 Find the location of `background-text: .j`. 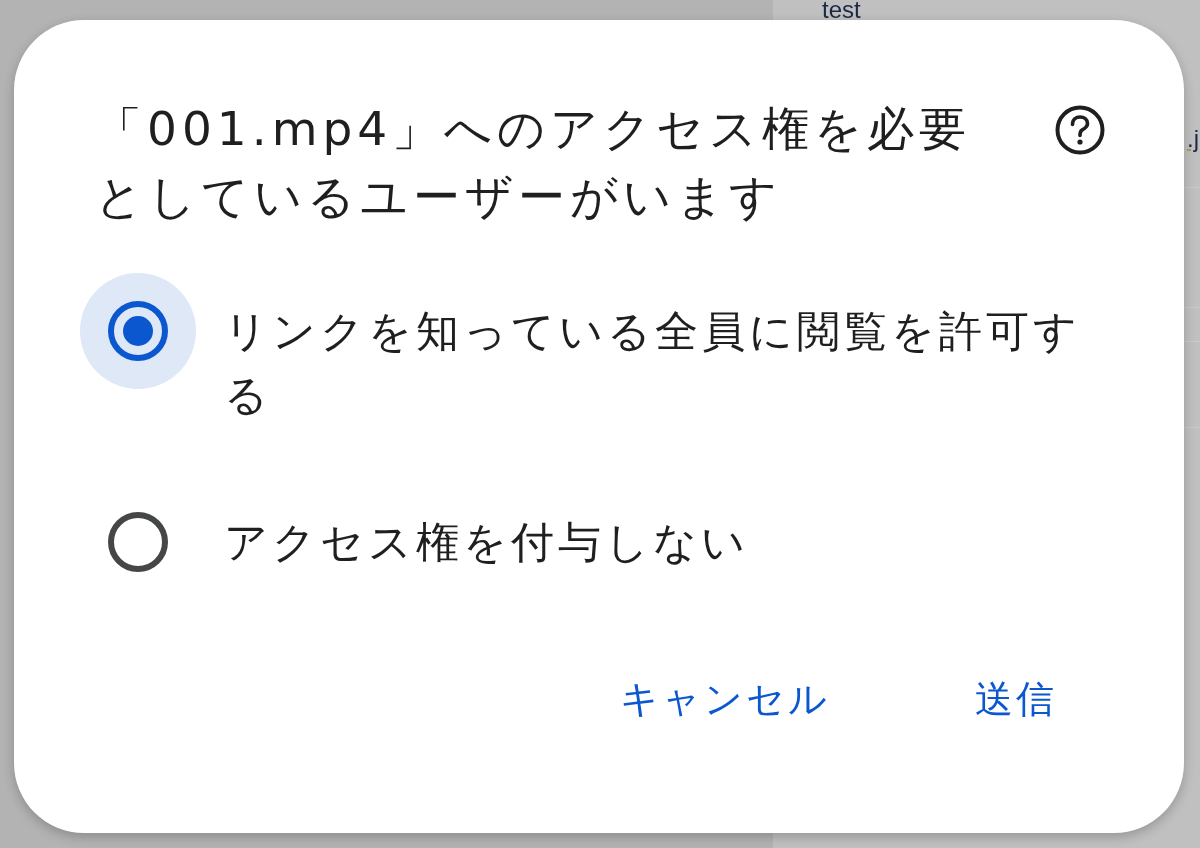

background-text: .j is located at coordinates (1193, 139).